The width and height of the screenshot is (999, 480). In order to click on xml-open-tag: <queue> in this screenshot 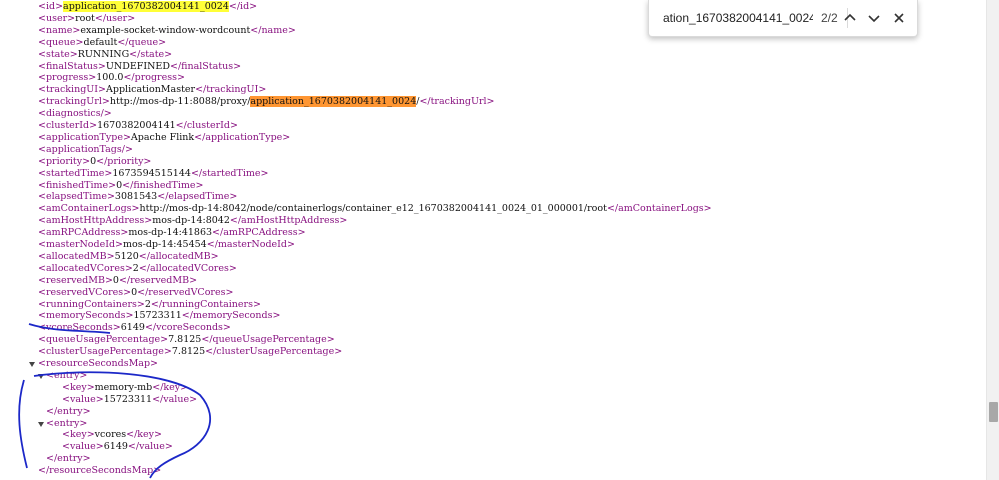, I will do `click(61, 42)`.